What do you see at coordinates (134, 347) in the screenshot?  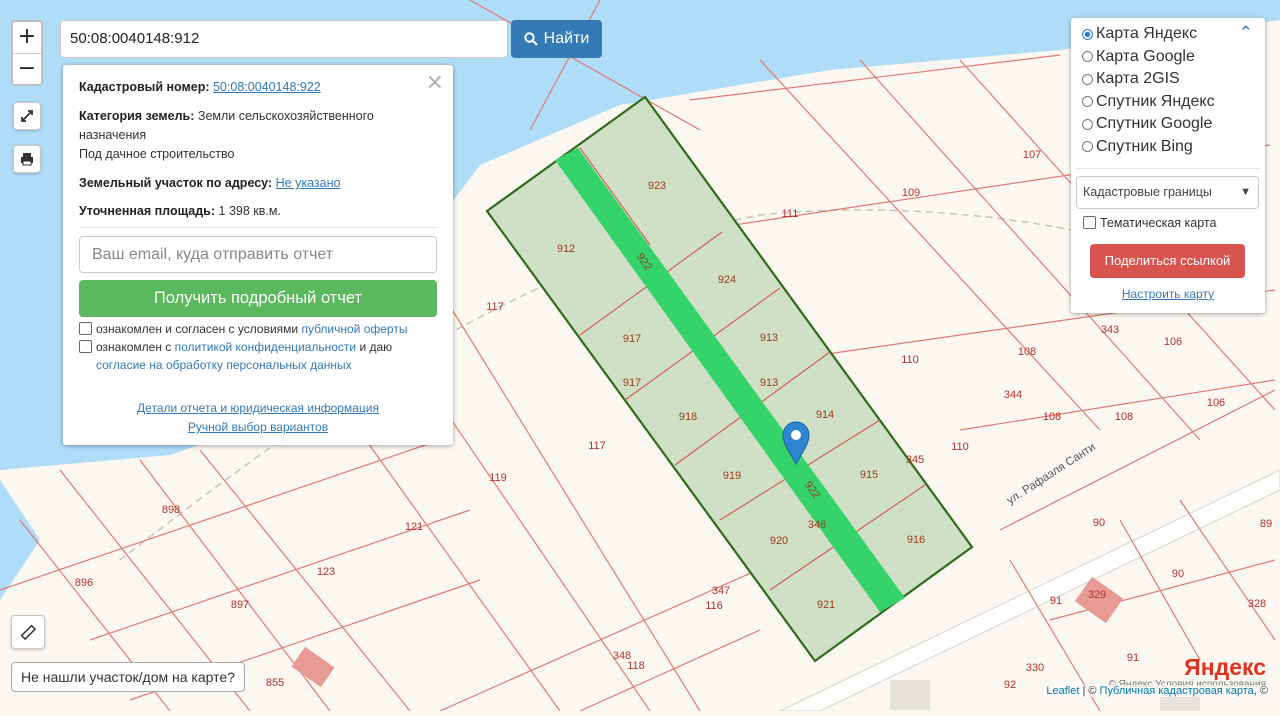 I see `privacy-text: ознакомлен с` at bounding box center [134, 347].